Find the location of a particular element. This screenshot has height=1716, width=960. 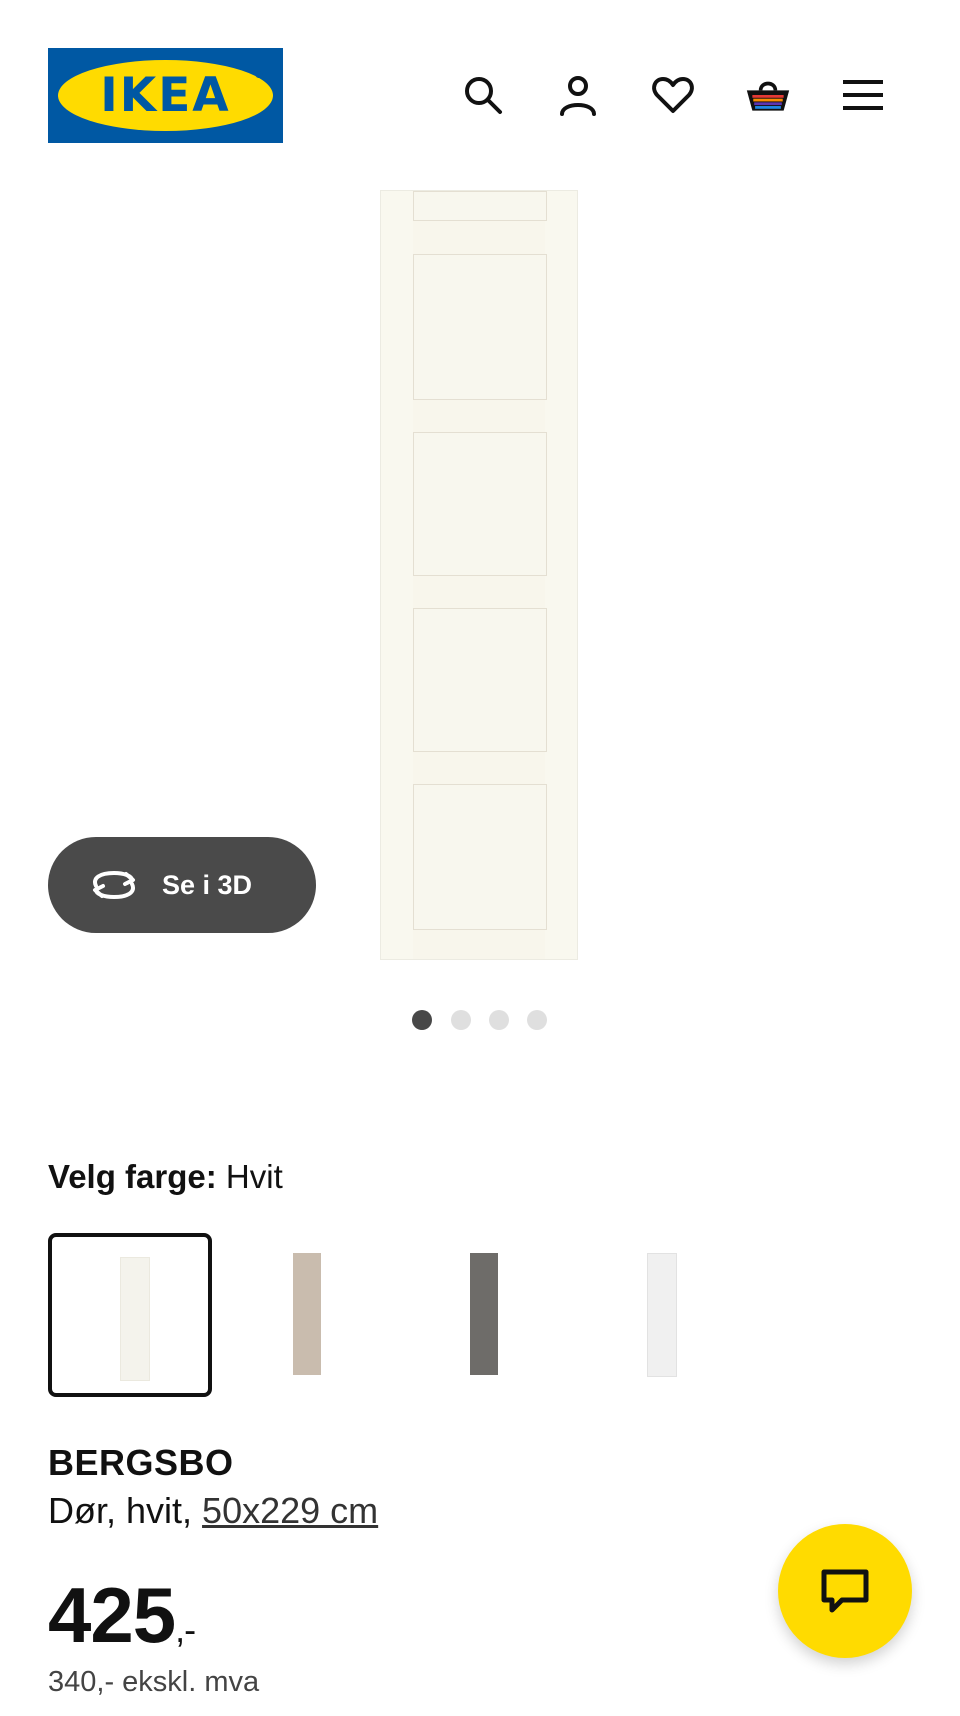

gallery-pagination is located at coordinates (480, 1020).